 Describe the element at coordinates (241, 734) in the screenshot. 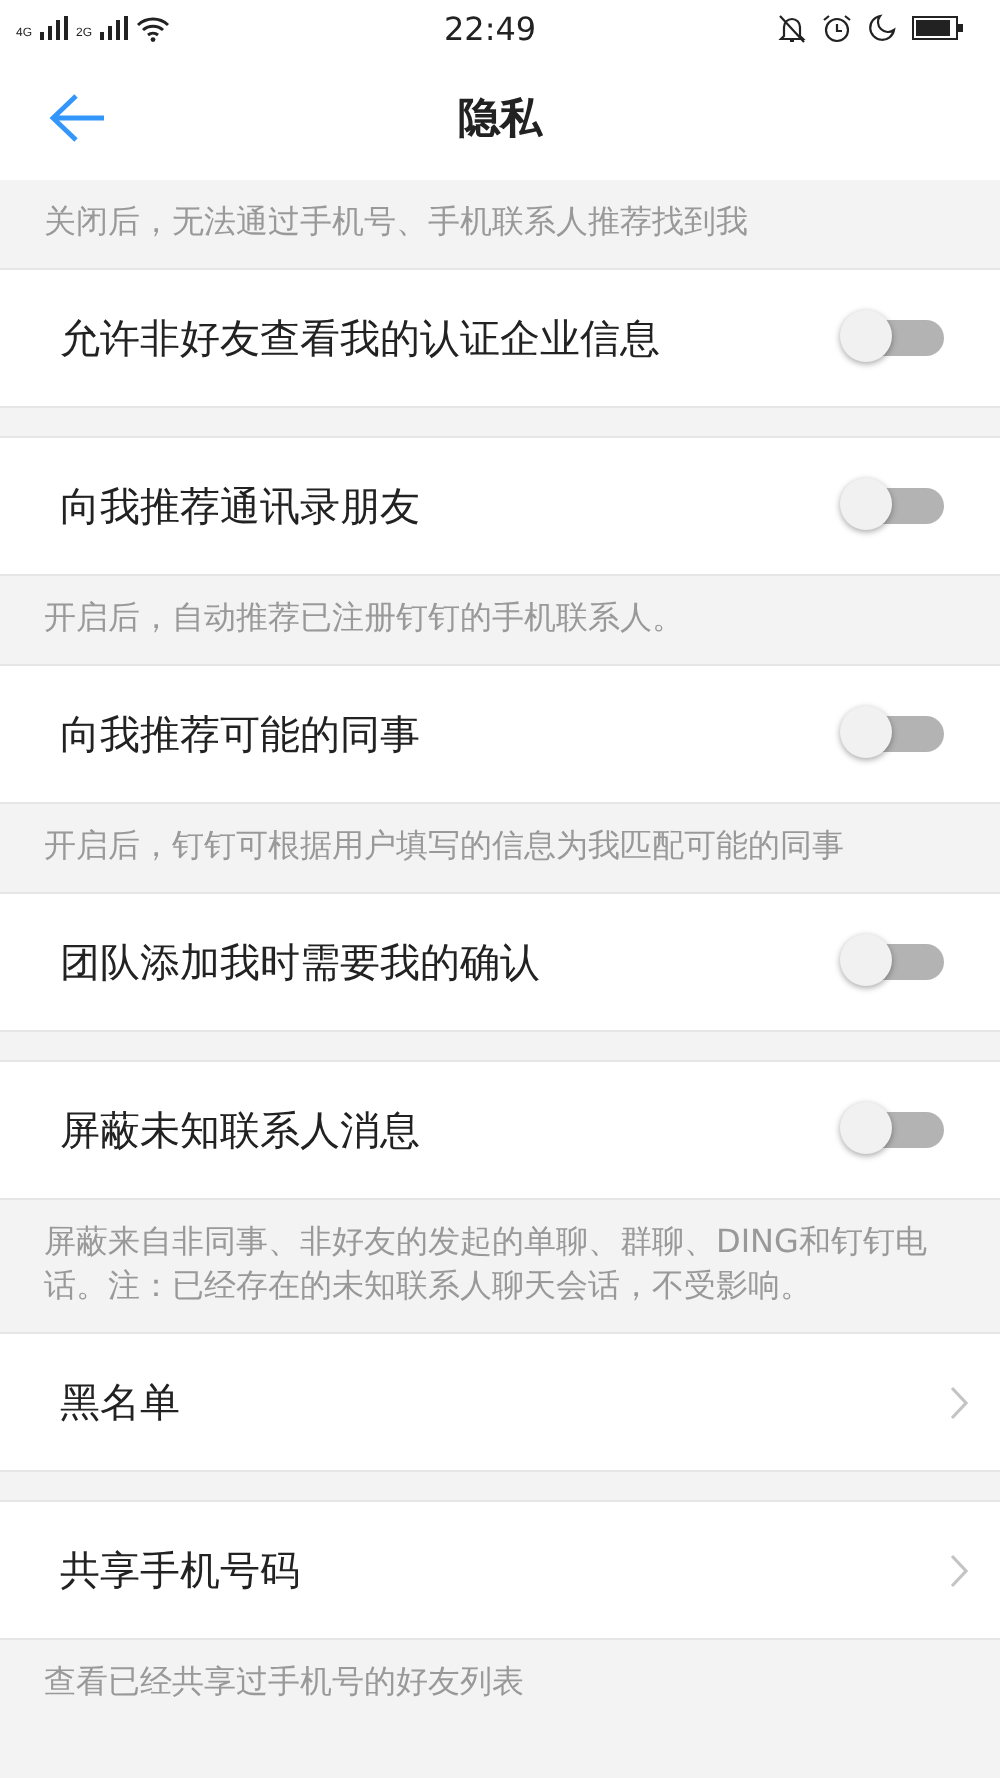

I see `setting-label: 向我推荐可能的同事` at that location.